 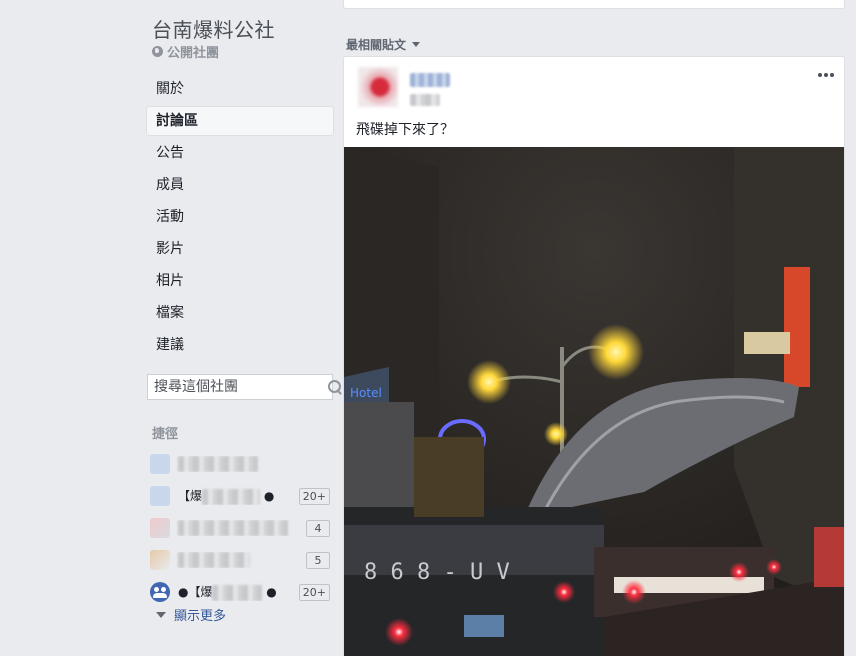 I want to click on truck-cab, so click(x=449, y=477).